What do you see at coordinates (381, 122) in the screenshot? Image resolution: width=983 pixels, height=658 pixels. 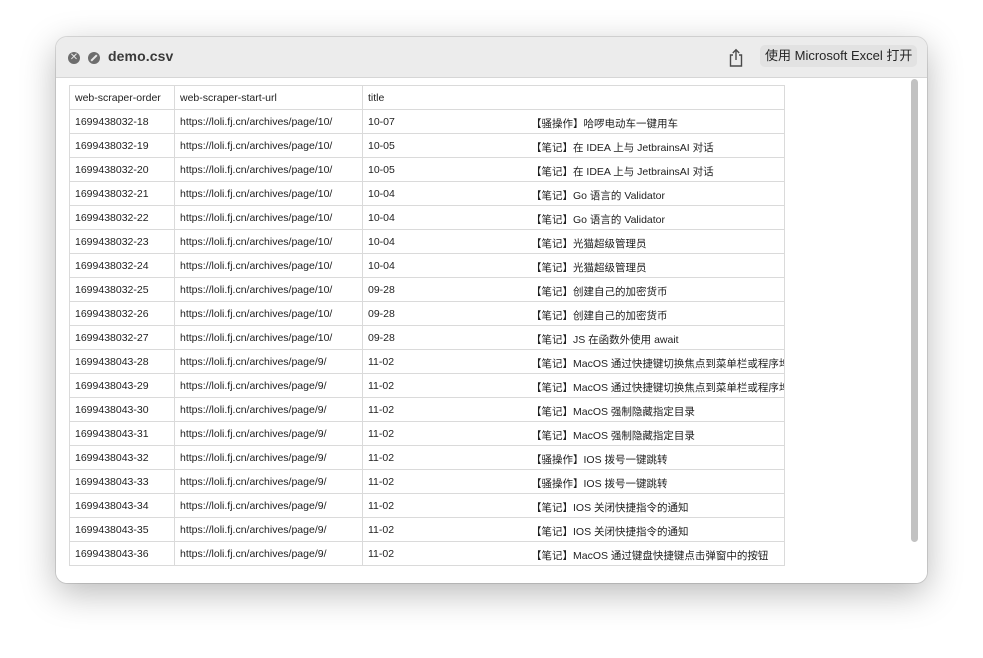 I see `cell-title-date: 10-07` at bounding box center [381, 122].